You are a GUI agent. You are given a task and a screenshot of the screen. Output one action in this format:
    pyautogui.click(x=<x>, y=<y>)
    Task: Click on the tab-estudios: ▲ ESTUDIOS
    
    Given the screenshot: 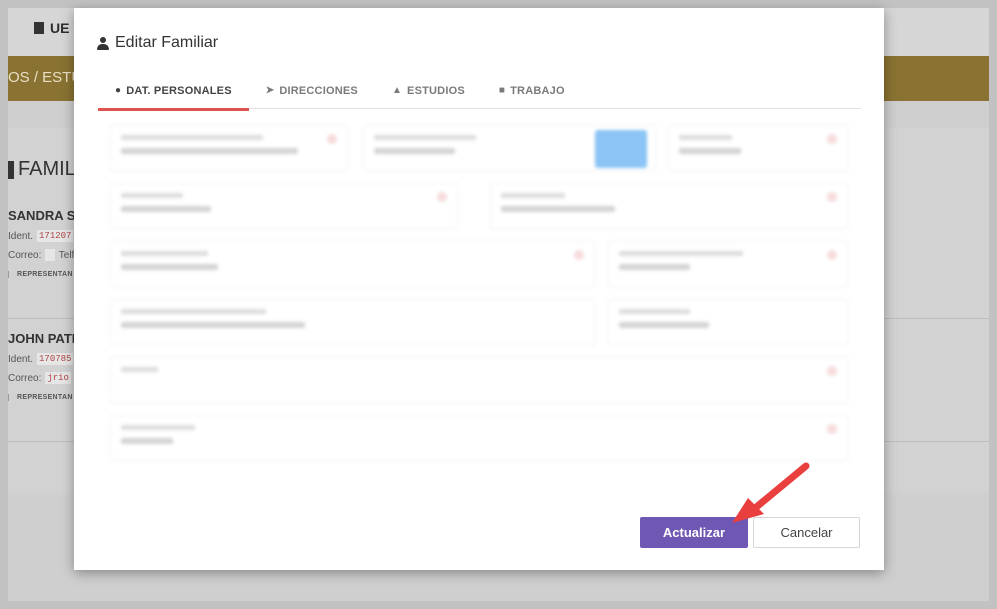 What is the action you would take?
    pyautogui.click(x=428, y=90)
    